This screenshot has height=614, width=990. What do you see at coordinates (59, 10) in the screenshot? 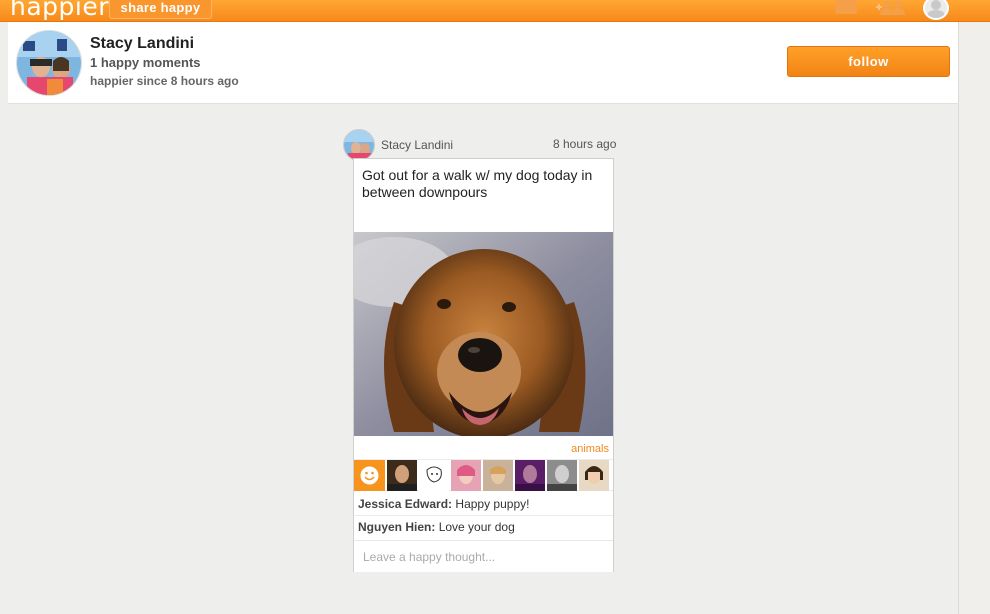
I see `happier-logo: happier` at bounding box center [59, 10].